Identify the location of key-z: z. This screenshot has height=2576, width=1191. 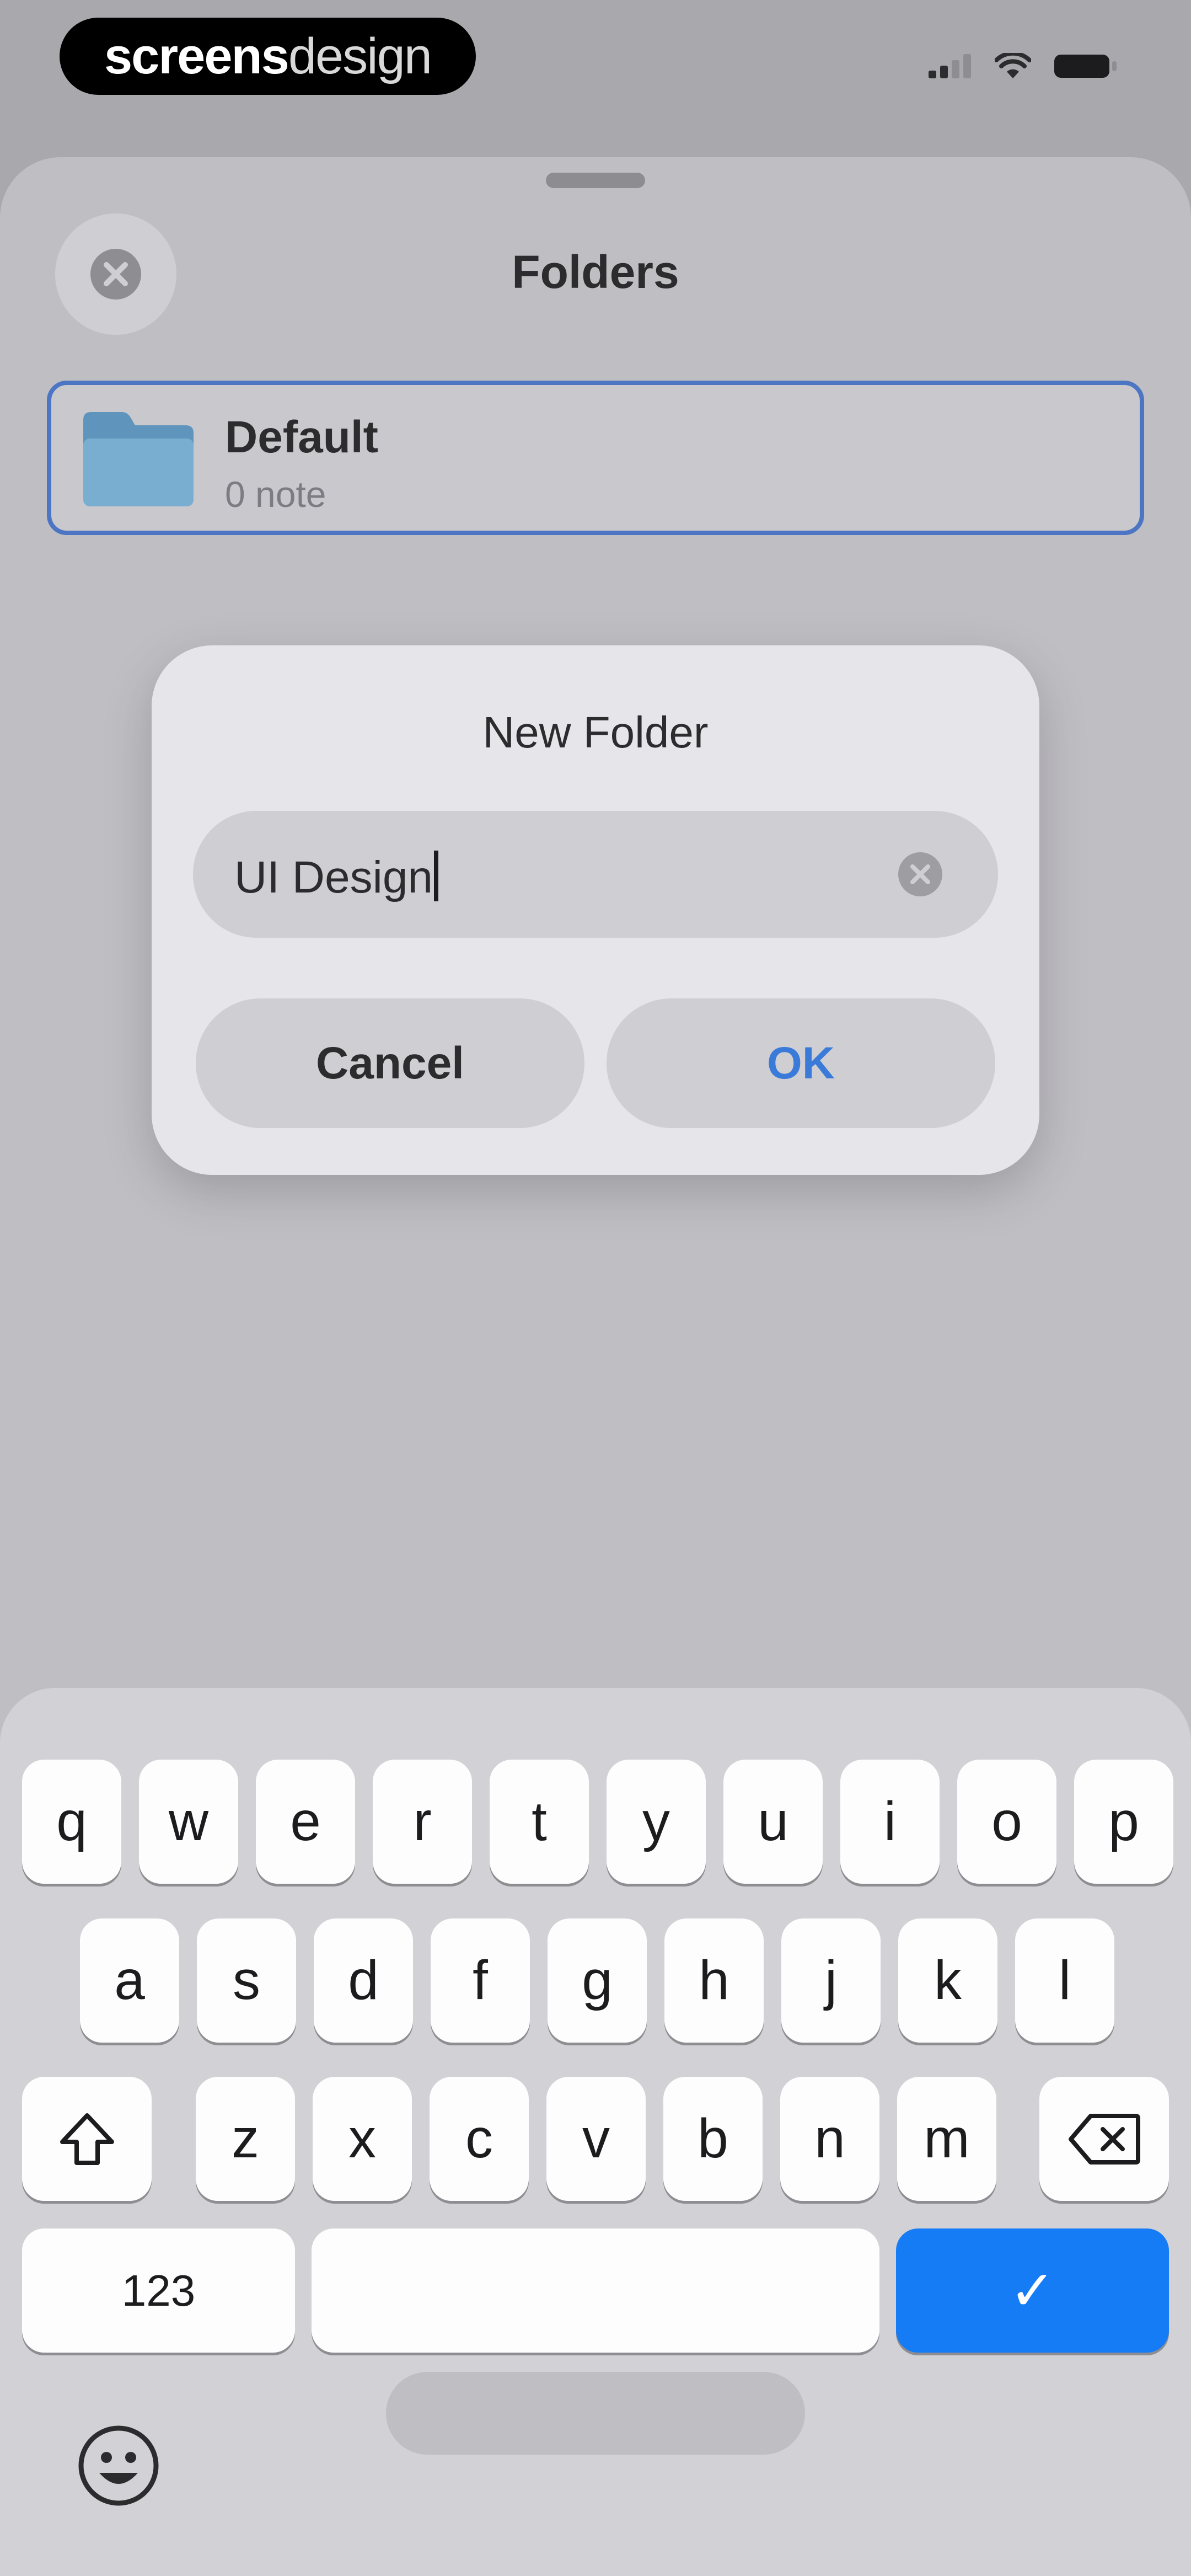
(245, 2139).